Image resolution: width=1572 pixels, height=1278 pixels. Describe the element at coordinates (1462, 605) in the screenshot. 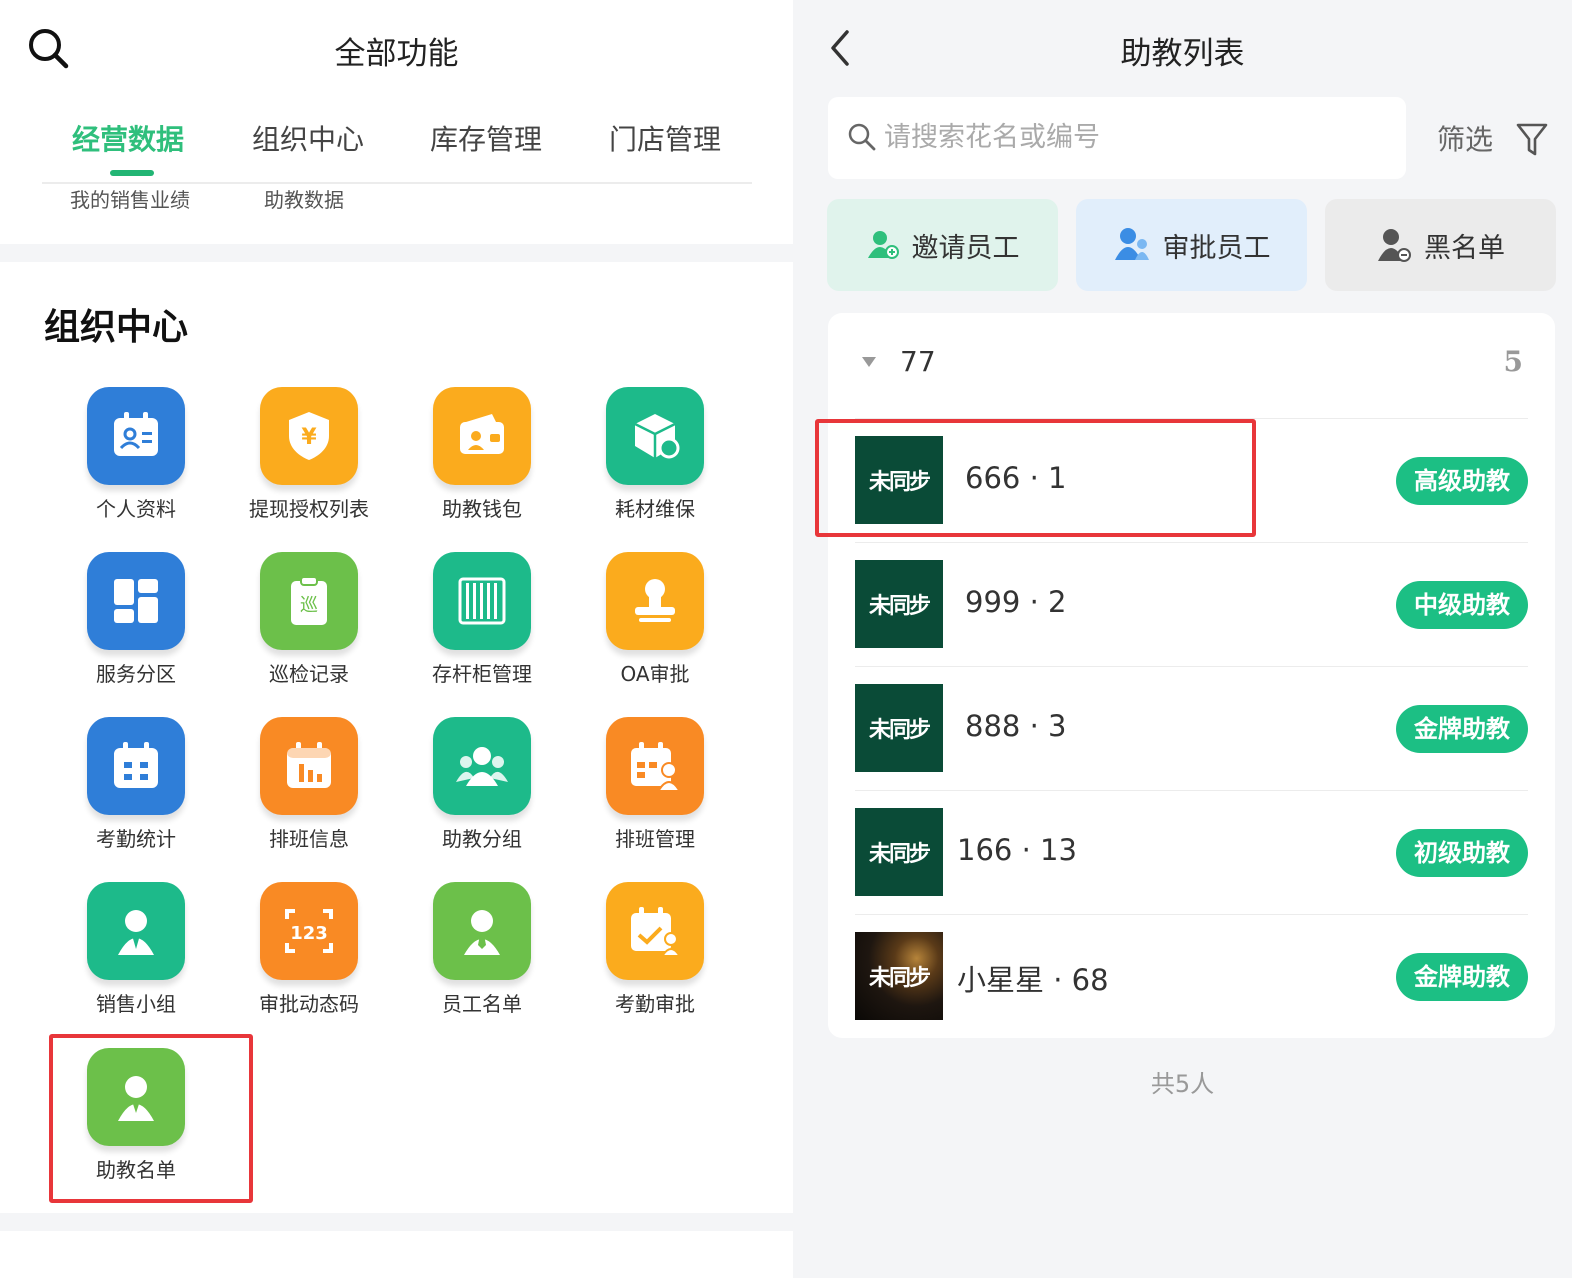

I see `level-badge: 中级助教` at that location.